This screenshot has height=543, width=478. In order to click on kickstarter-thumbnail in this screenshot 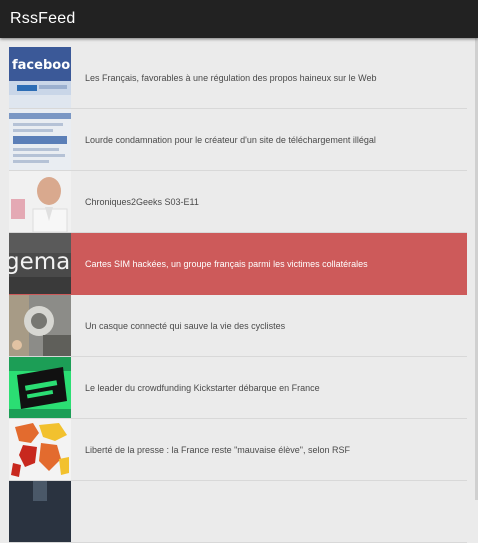, I will do `click(40, 387)`.